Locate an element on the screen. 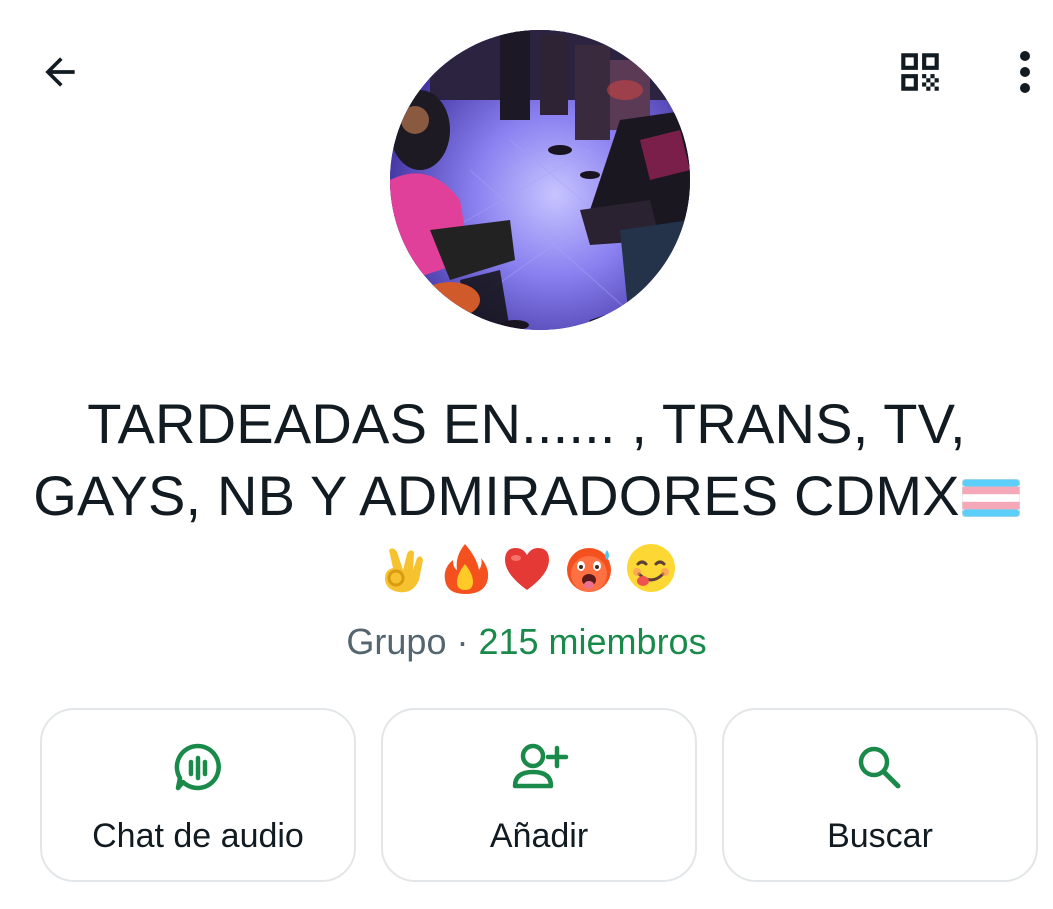 The width and height of the screenshot is (1053, 909). more-vert-icon is located at coordinates (1025, 72).